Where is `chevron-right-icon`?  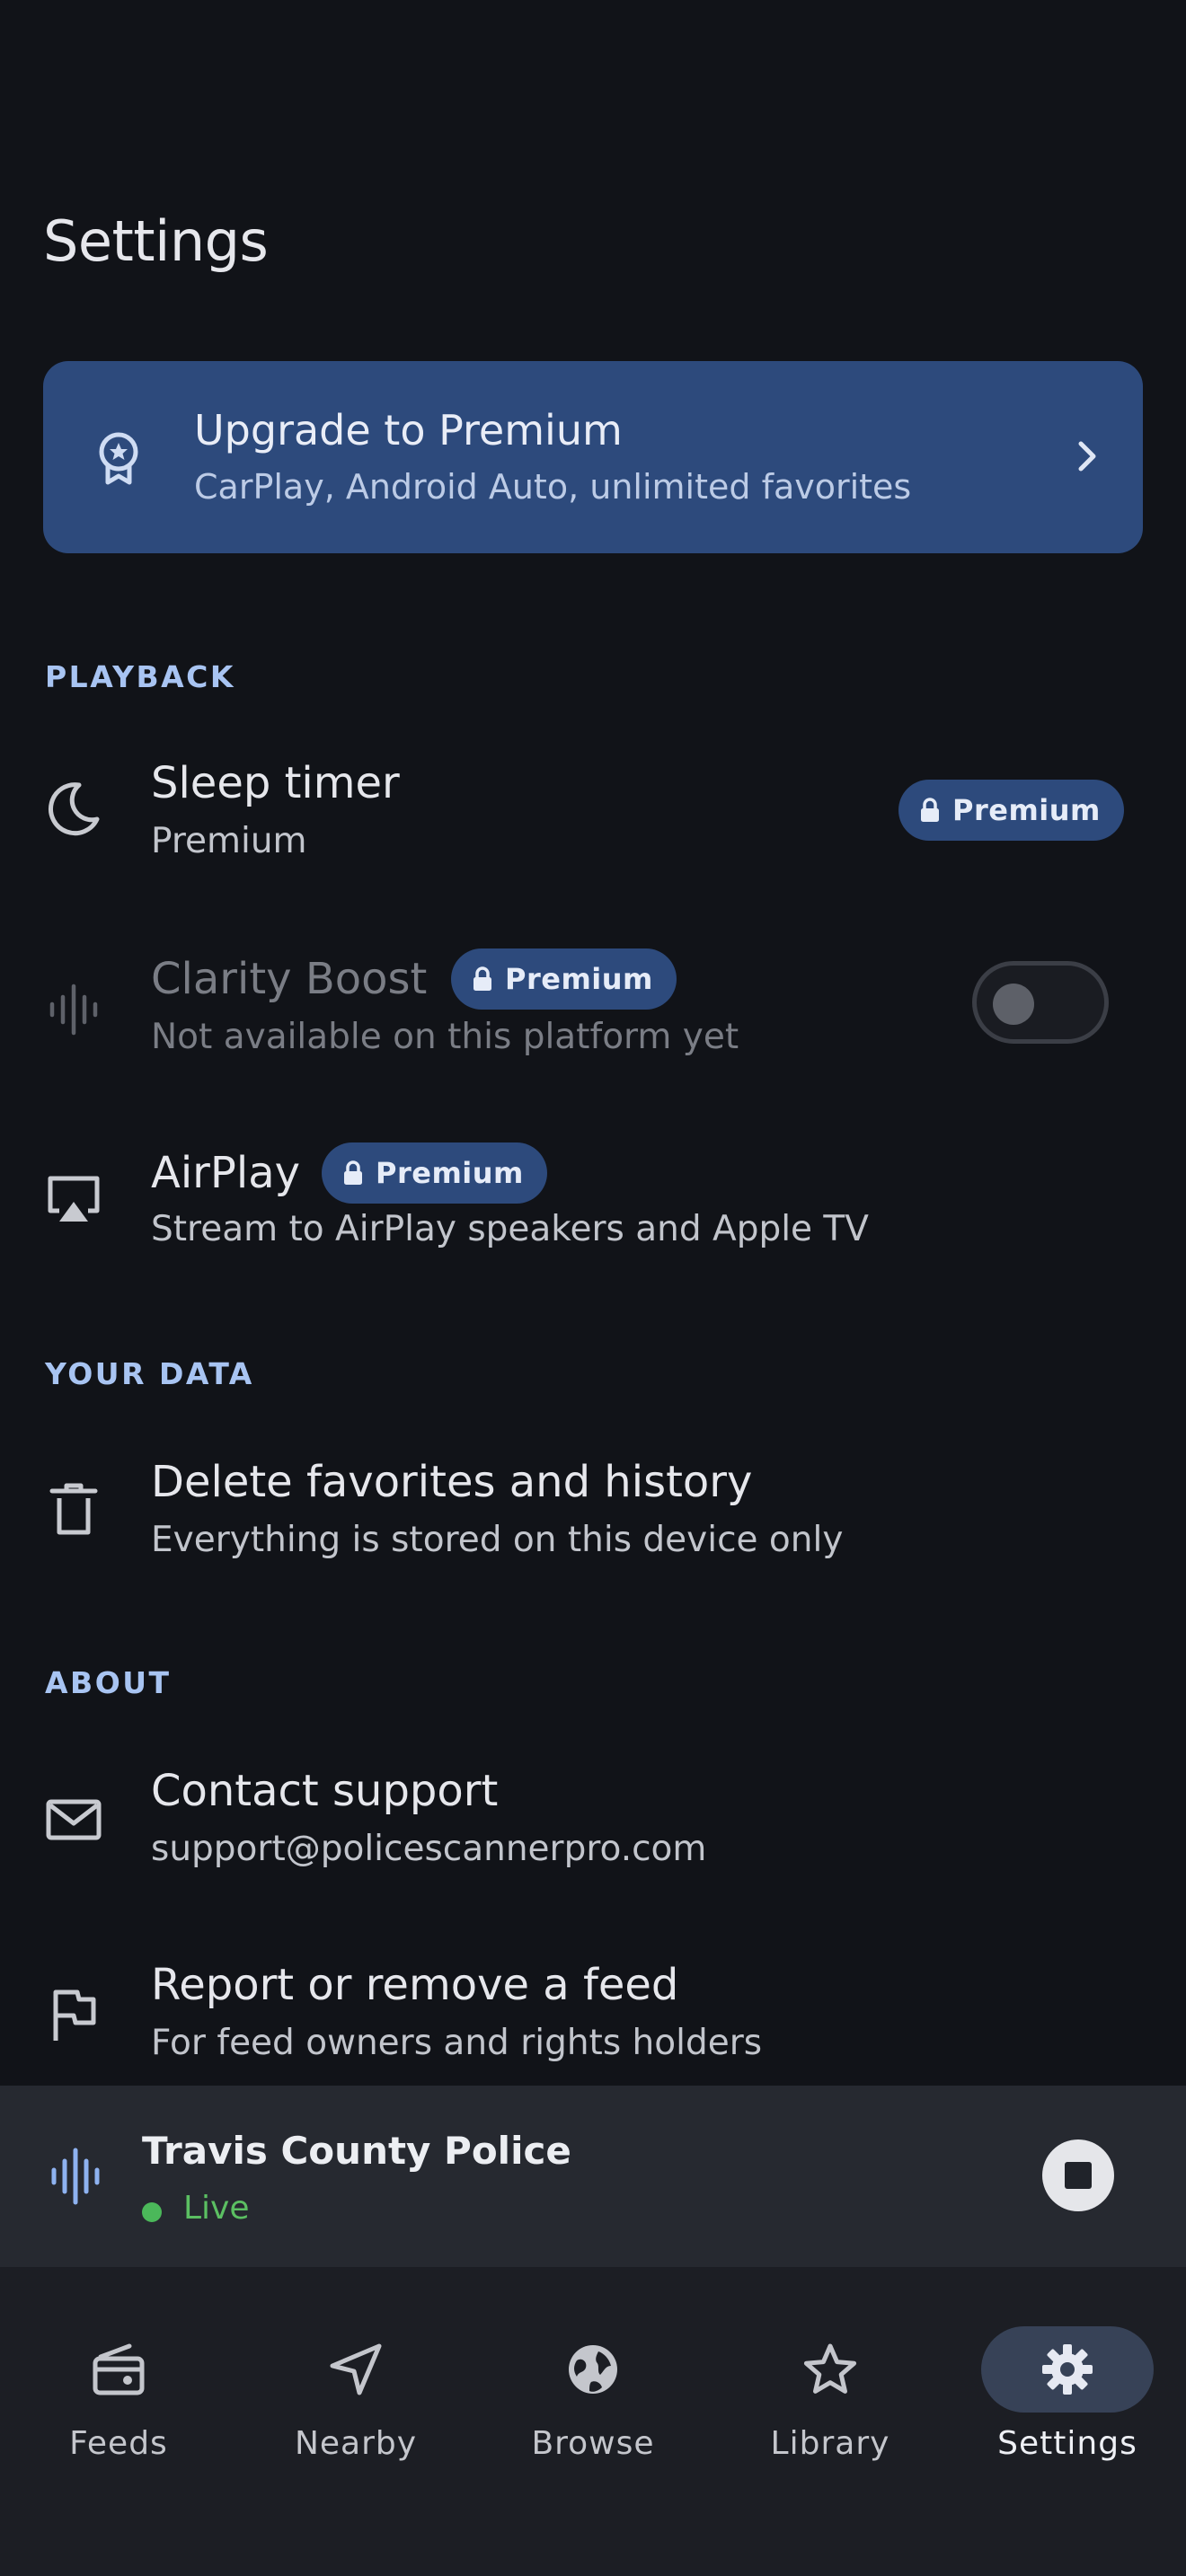 chevron-right-icon is located at coordinates (1087, 456).